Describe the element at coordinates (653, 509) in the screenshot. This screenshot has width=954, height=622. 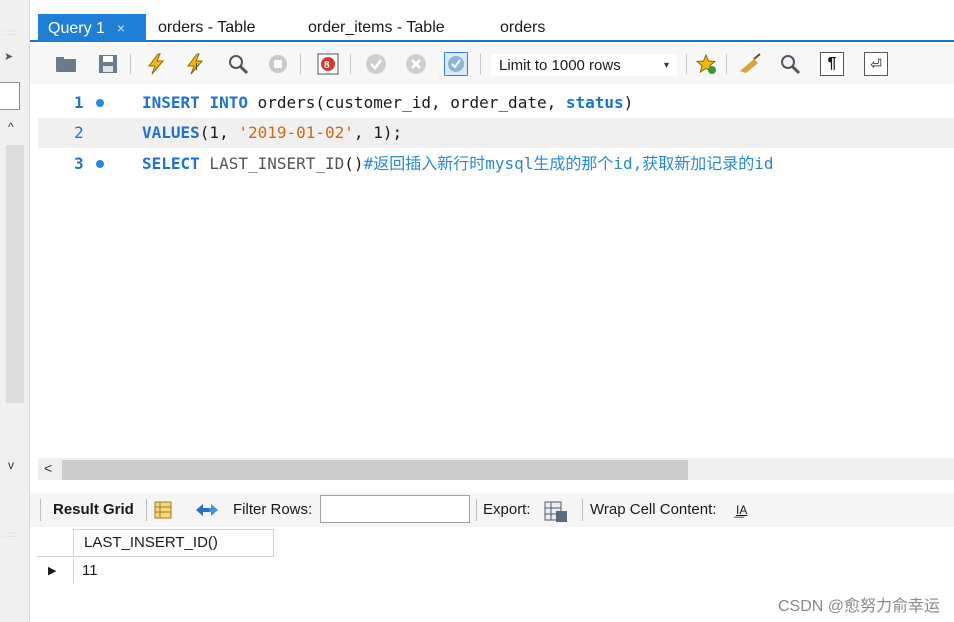
I see `wrap-cell-content-label: Wrap Cell Content:` at that location.